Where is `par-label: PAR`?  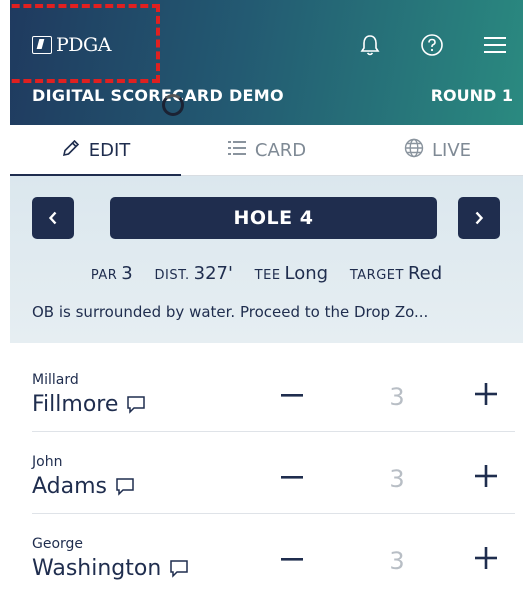 par-label: PAR is located at coordinates (104, 275).